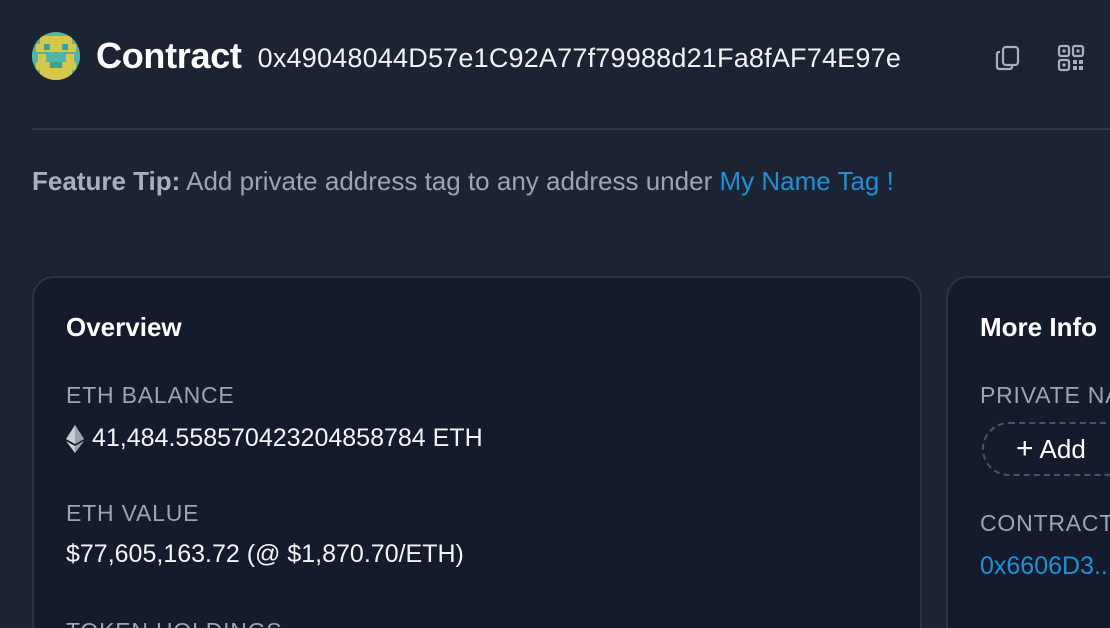 This screenshot has width=1110, height=628. What do you see at coordinates (806, 181) in the screenshot?
I see `my-name-tag-link: My Name Tag !` at bounding box center [806, 181].